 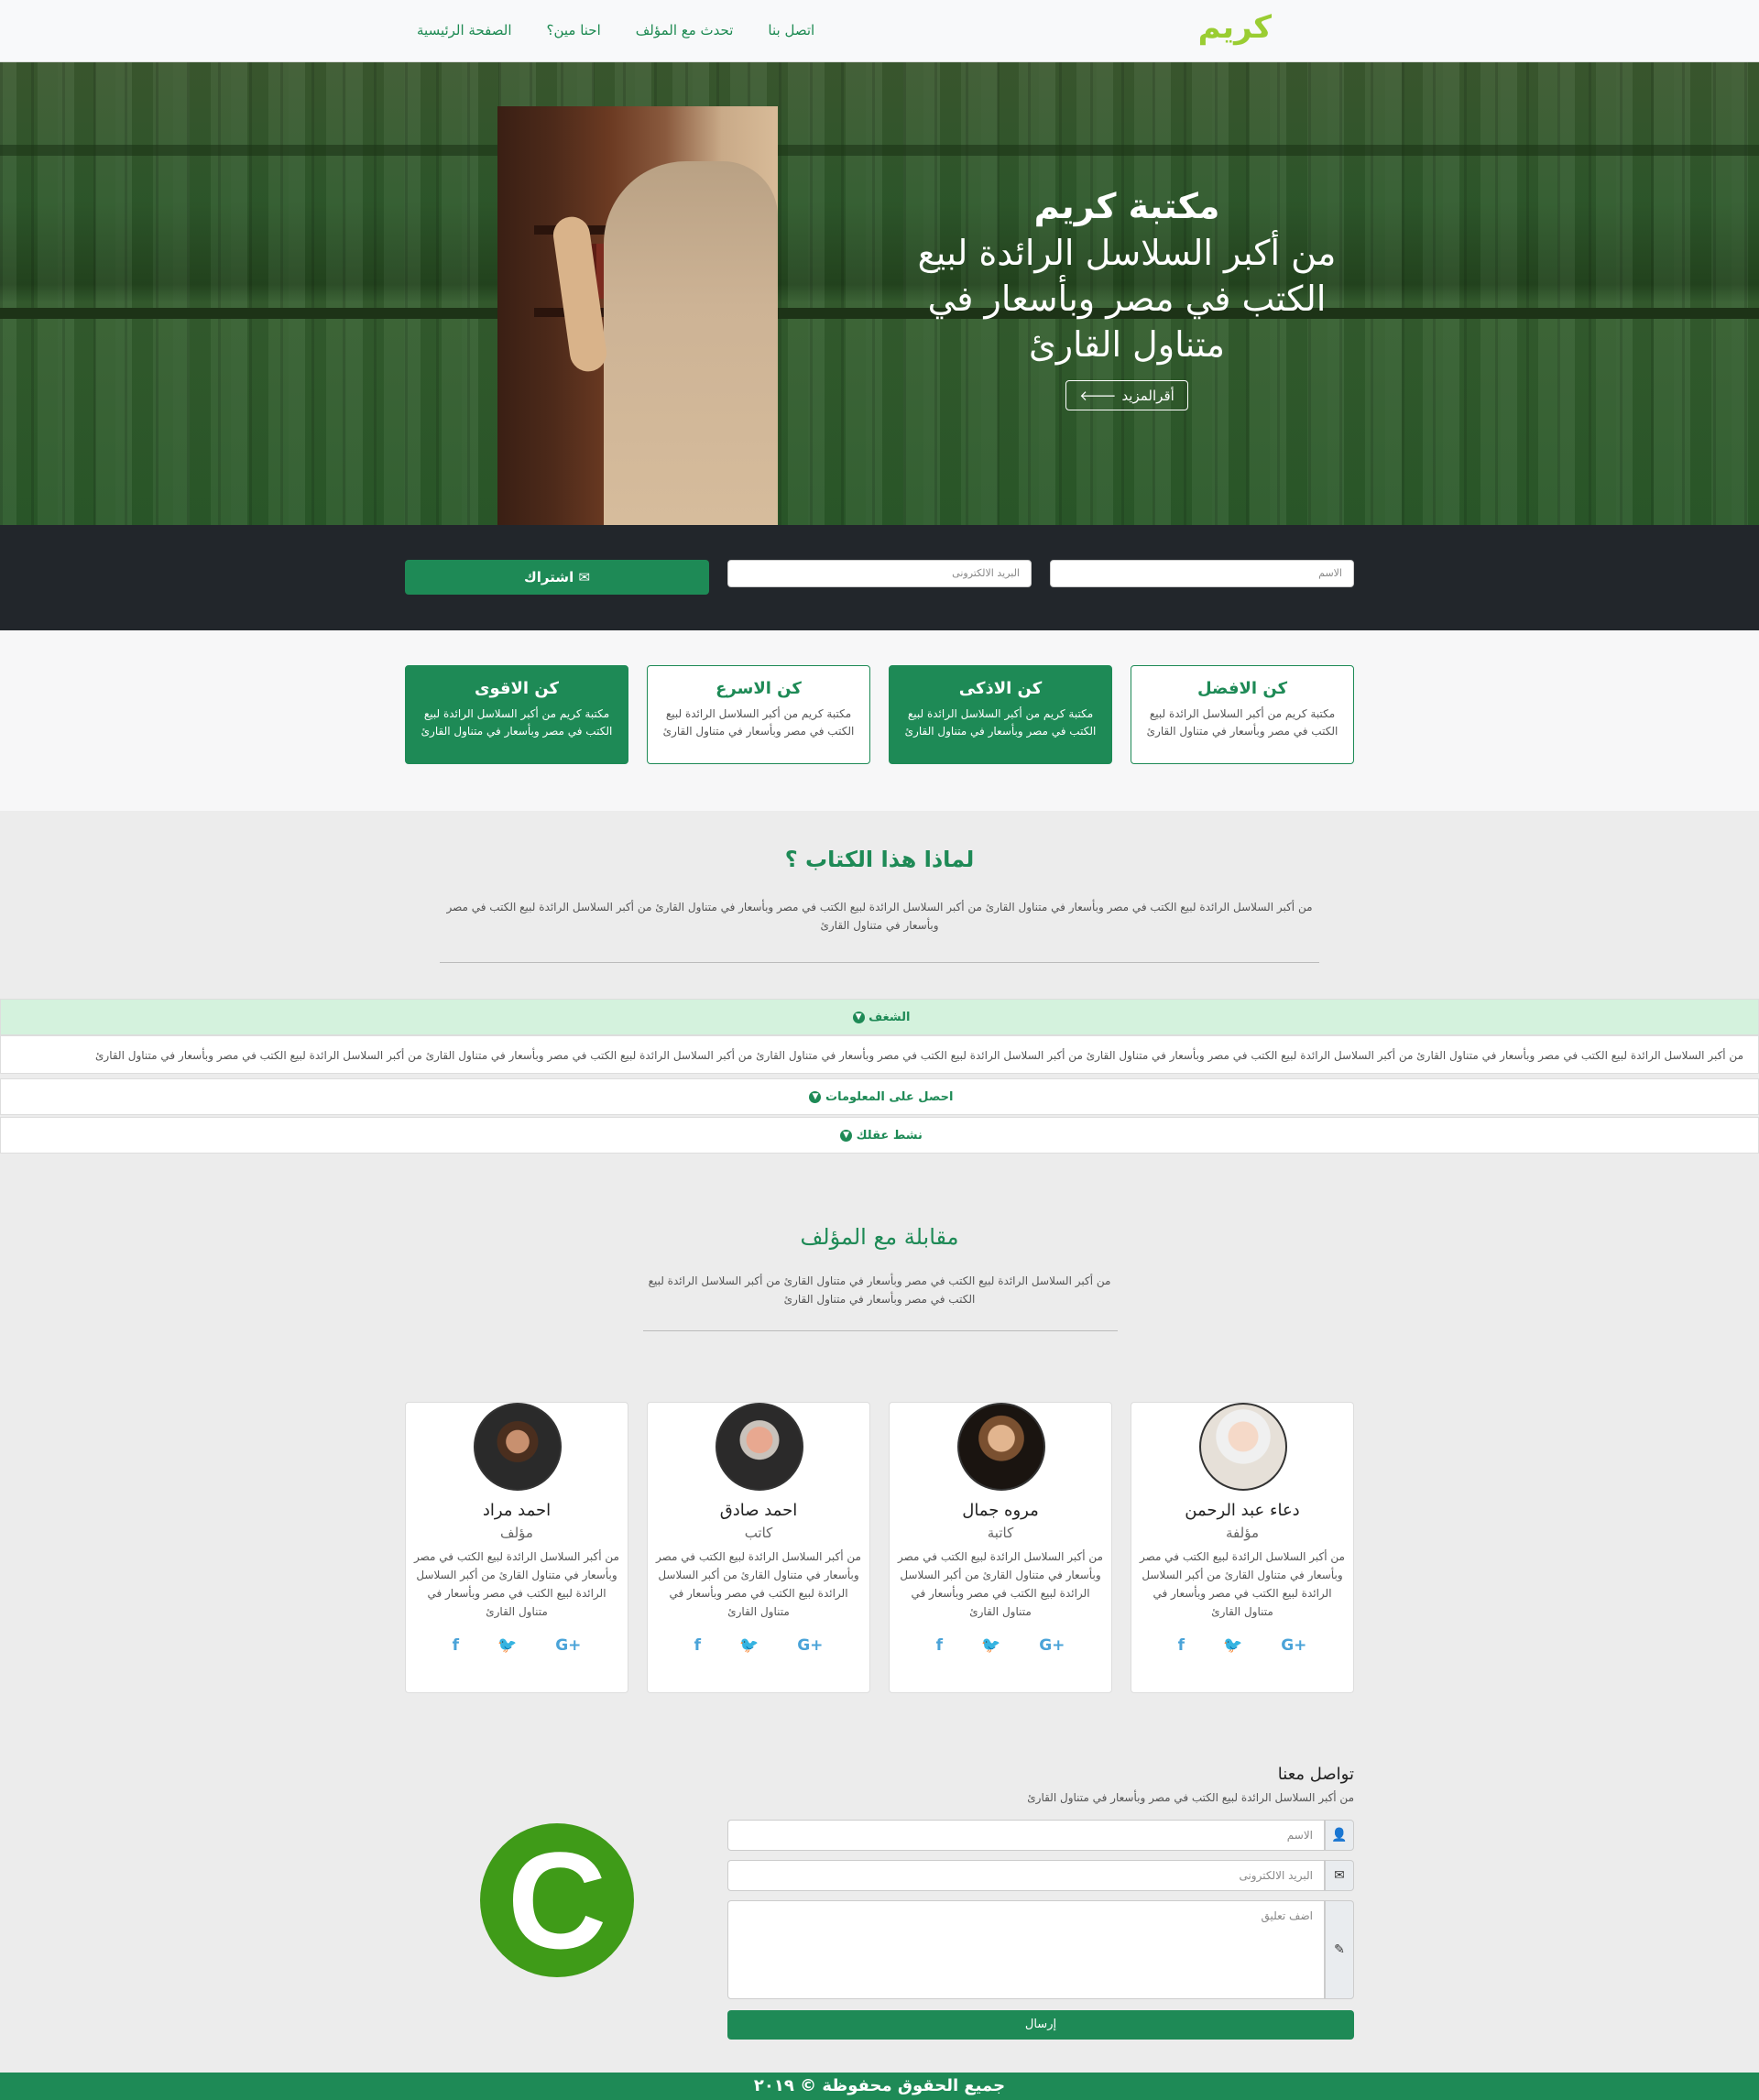 I want to click on photo-person, so click(x=691, y=343).